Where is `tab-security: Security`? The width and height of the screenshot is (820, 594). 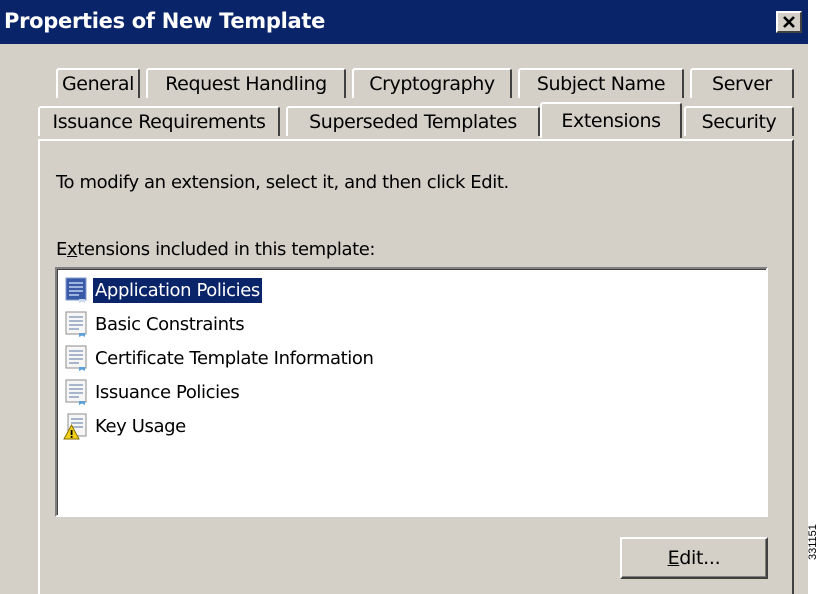 tab-security: Security is located at coordinates (739, 121).